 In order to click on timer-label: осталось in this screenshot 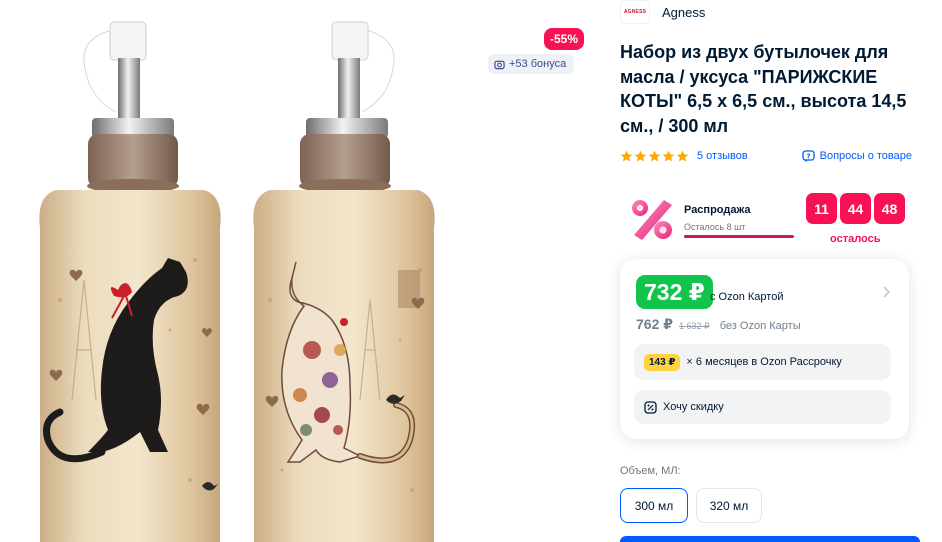, I will do `click(855, 239)`.